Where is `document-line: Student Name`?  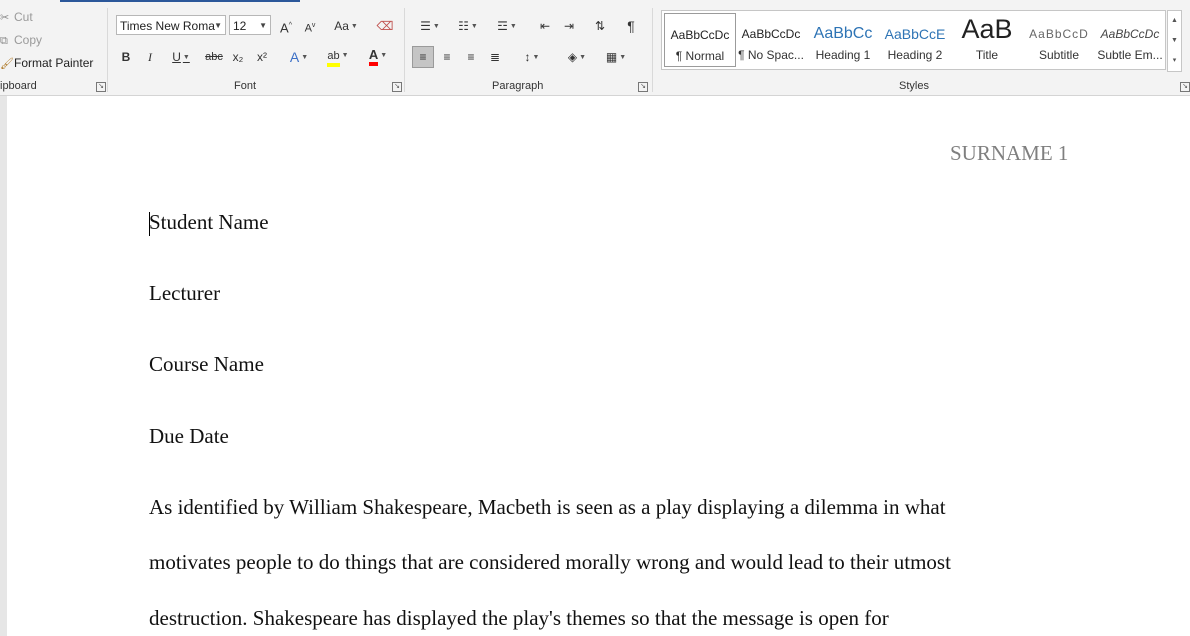 document-line: Student Name is located at coordinates (209, 222).